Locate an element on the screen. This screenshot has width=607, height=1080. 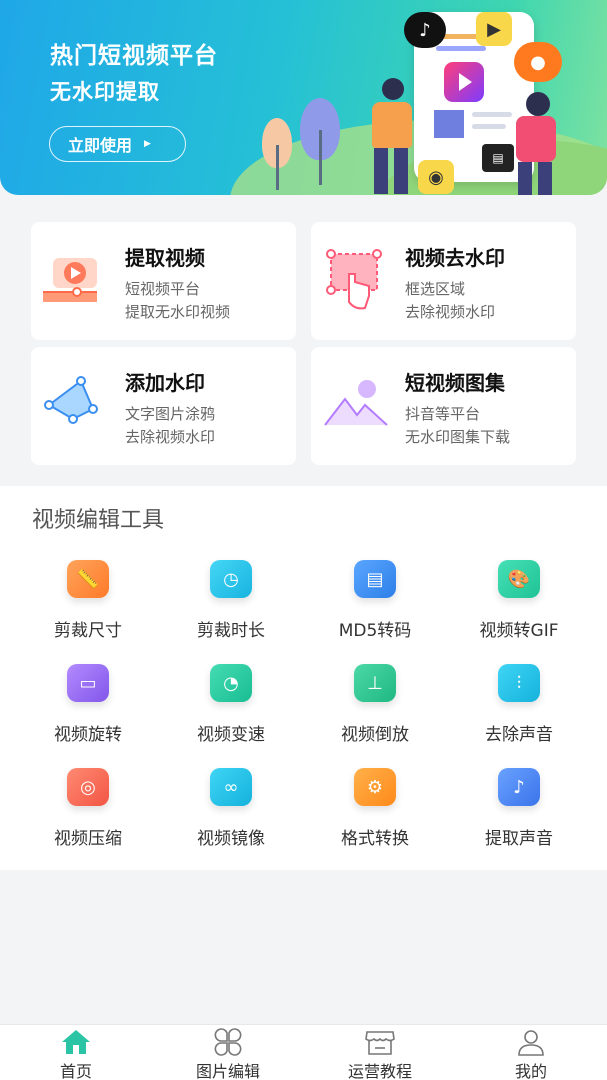
nav-label: 图片编辑 is located at coordinates (227, 1071).